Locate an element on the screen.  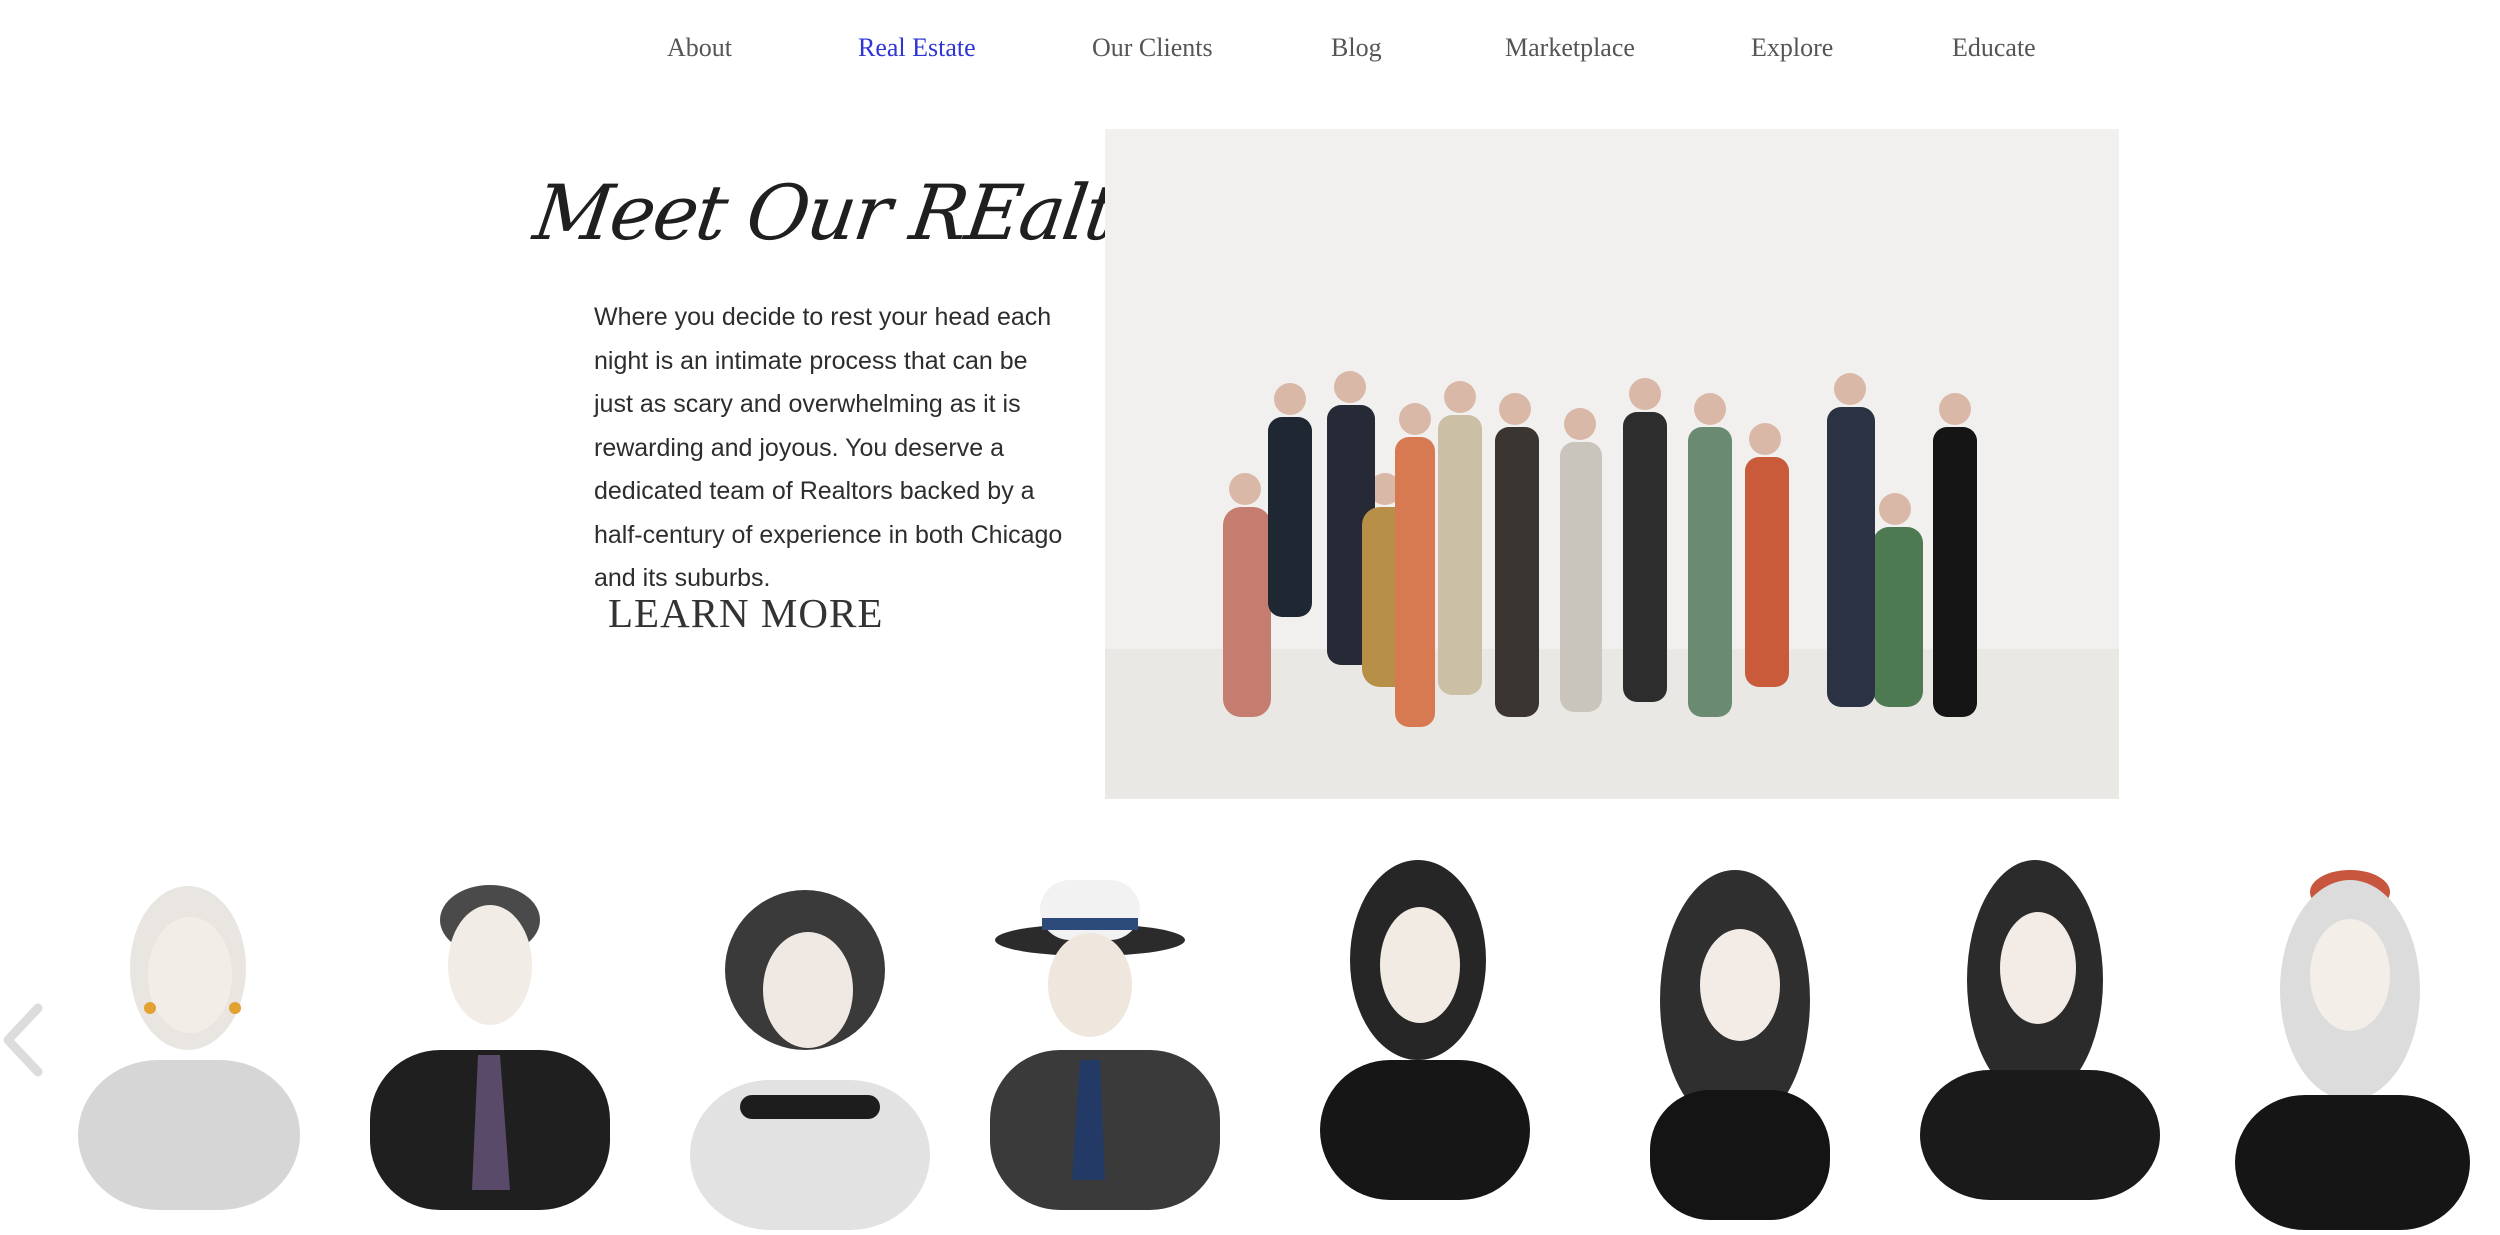
nav-our-clients: Our Clients is located at coordinates (1152, 48).